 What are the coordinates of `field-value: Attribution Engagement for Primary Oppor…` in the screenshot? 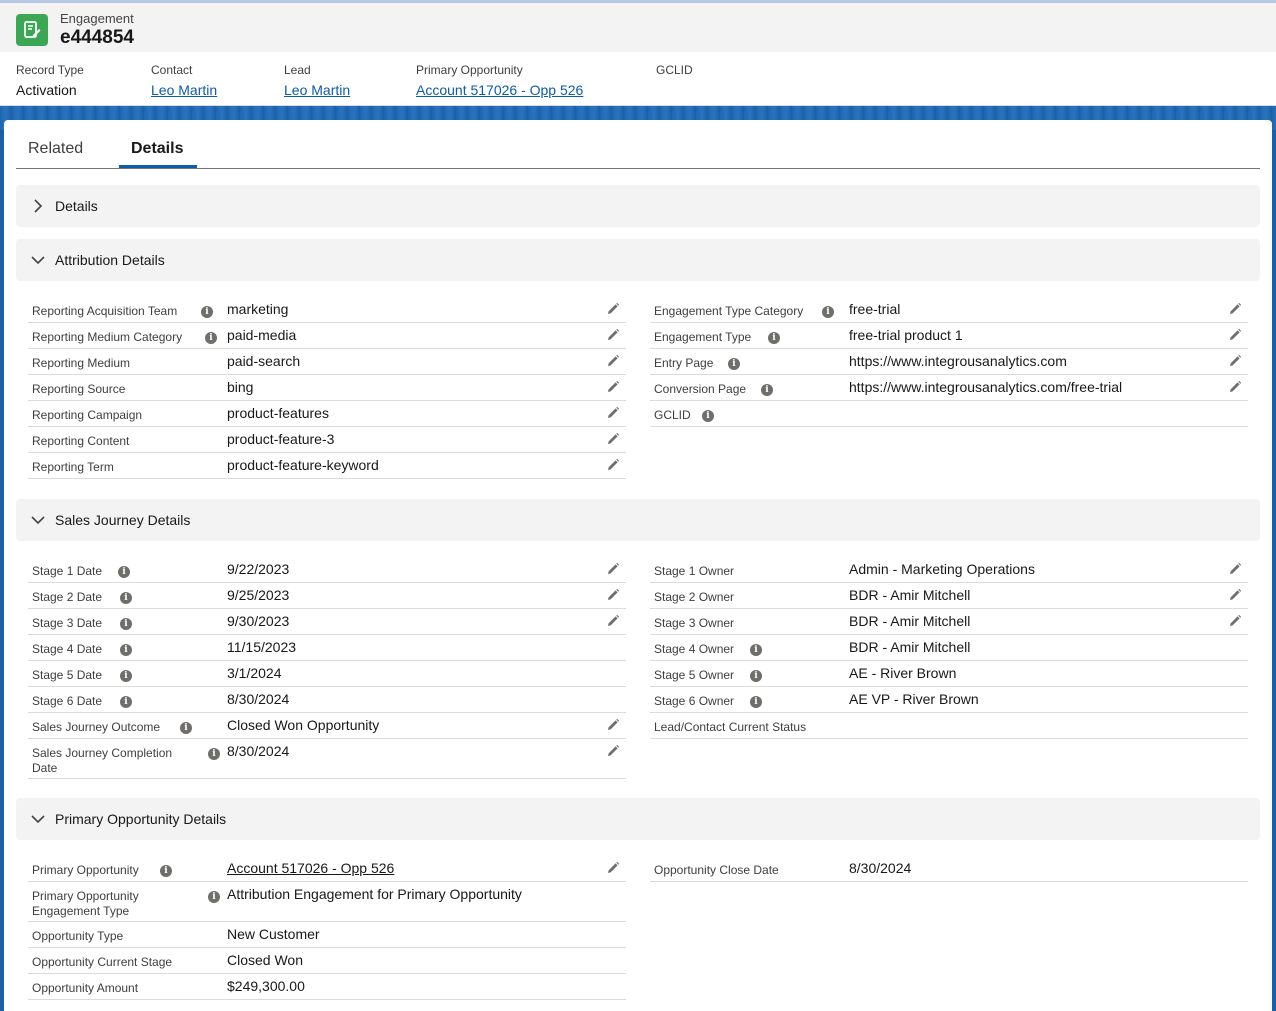 It's located at (374, 894).